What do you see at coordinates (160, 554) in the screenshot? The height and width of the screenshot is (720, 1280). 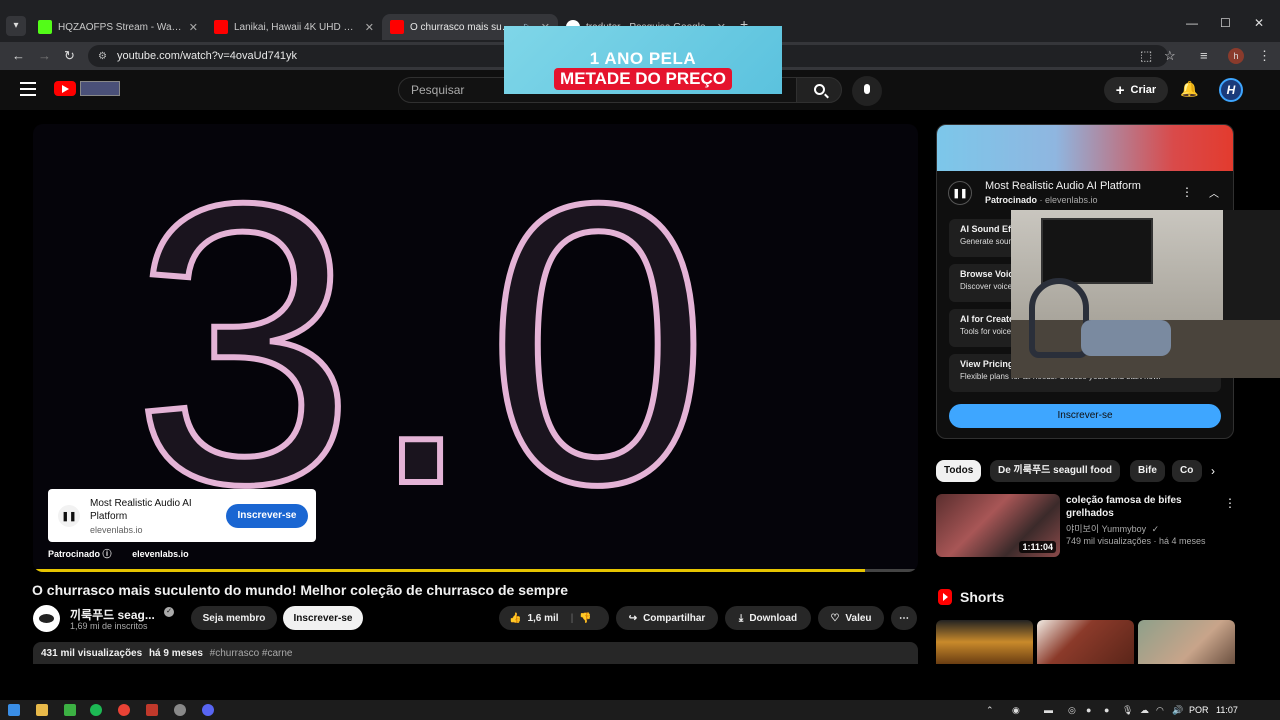 I see `ad-footer-domain: elevenlabs.io` at bounding box center [160, 554].